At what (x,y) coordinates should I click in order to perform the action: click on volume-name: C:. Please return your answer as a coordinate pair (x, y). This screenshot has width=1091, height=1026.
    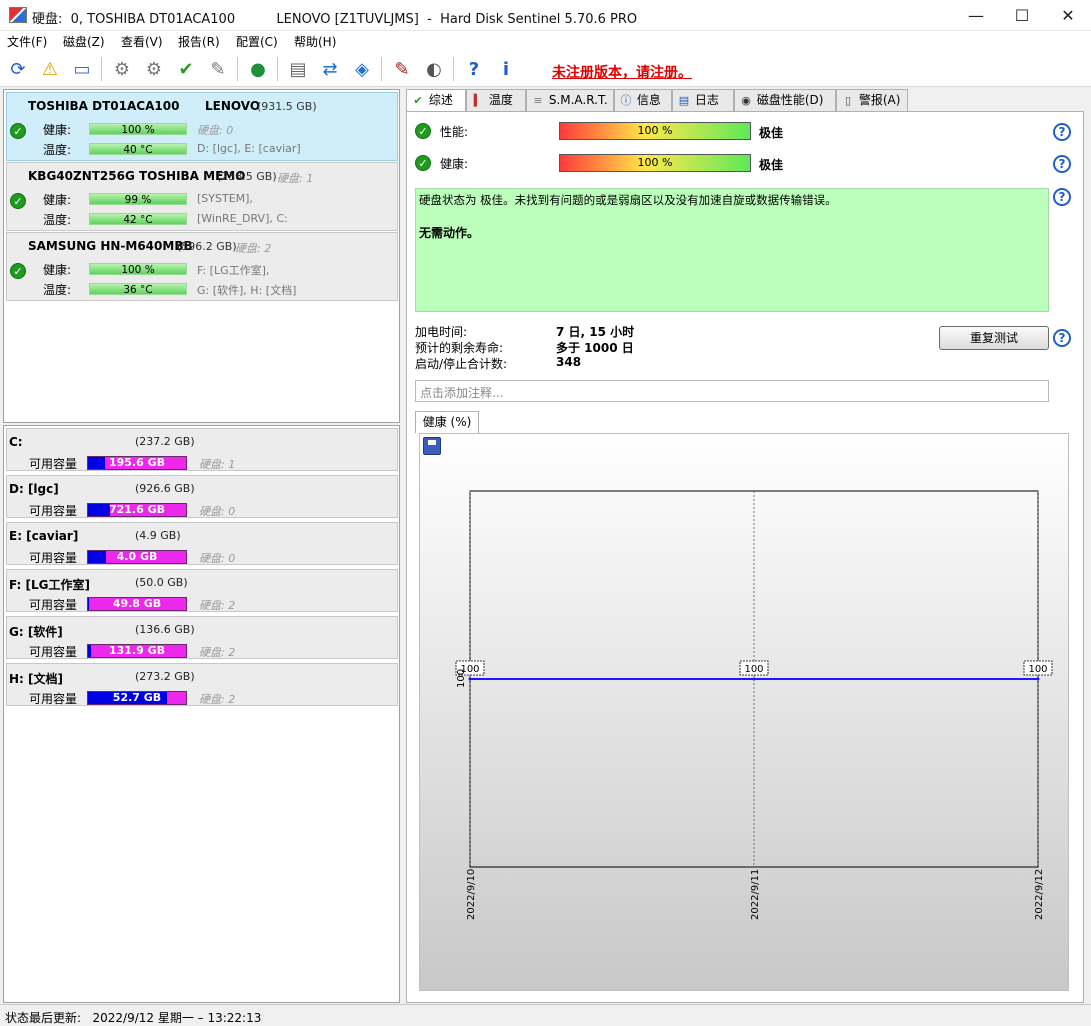
    Looking at the image, I should click on (16, 442).